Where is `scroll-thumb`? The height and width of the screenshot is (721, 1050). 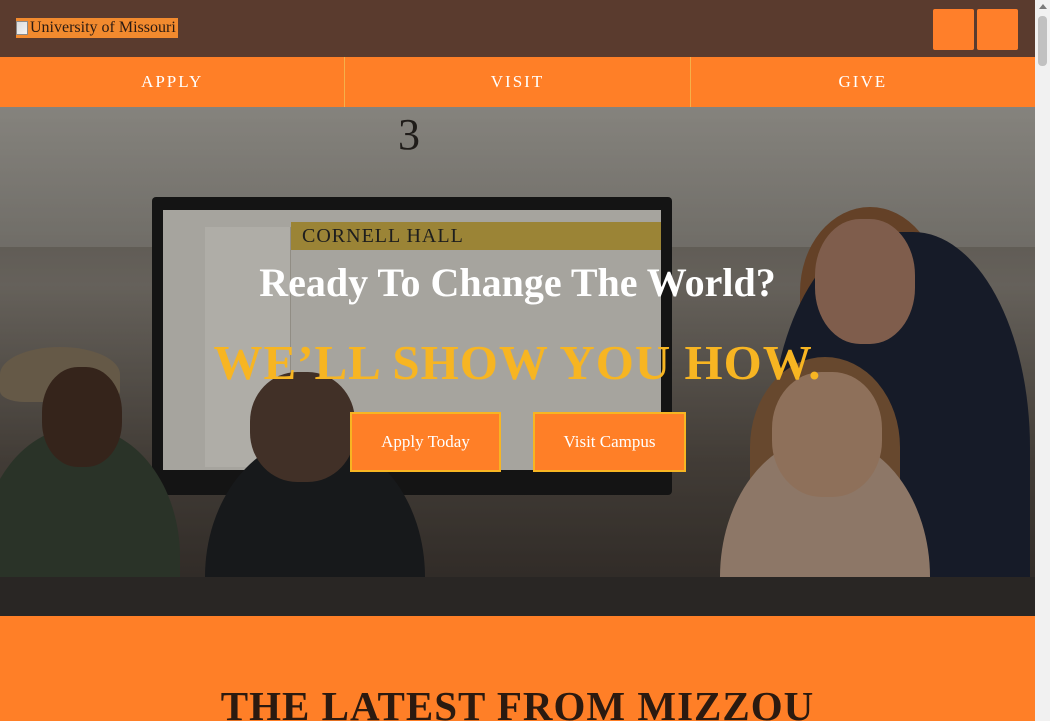 scroll-thumb is located at coordinates (1042, 41).